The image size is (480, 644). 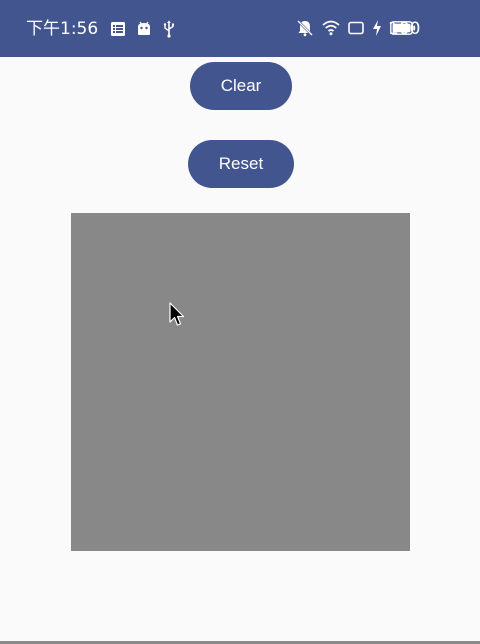 What do you see at coordinates (101, 29) in the screenshot?
I see `status-left-group: 下午1:56` at bounding box center [101, 29].